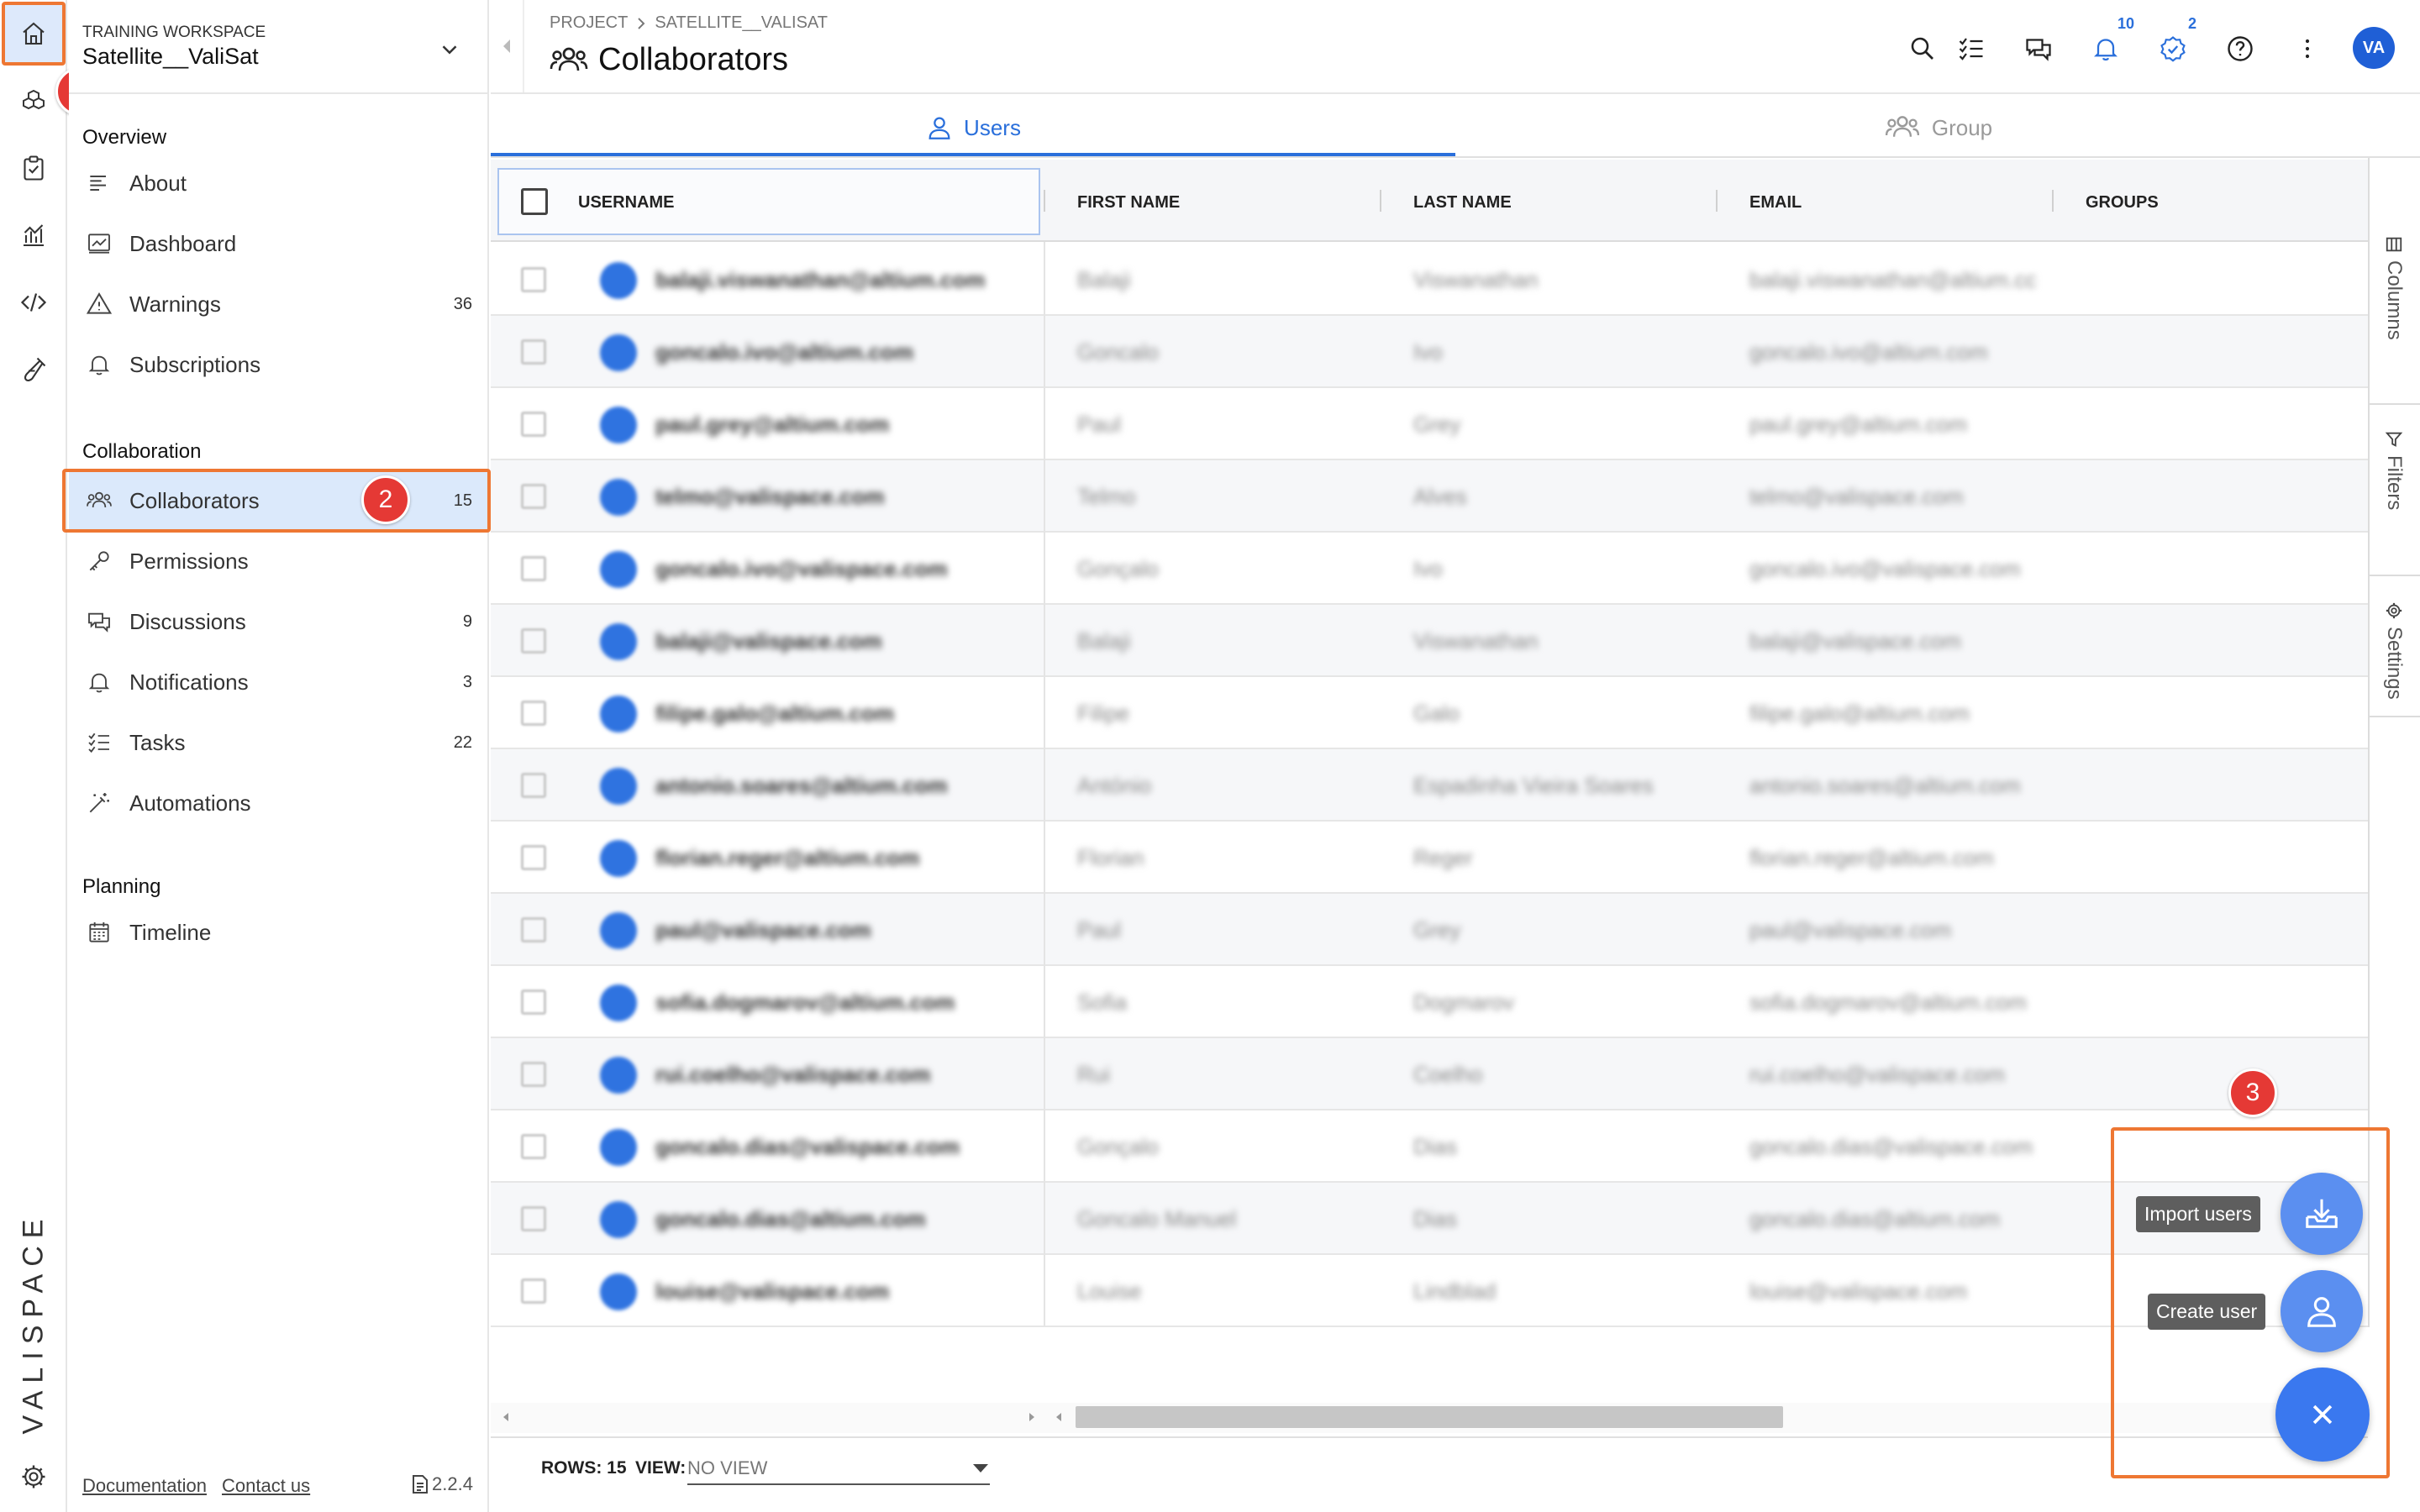 The height and width of the screenshot is (1512, 2420). I want to click on column-header-first-name: FIRST NAME, so click(1128, 203).